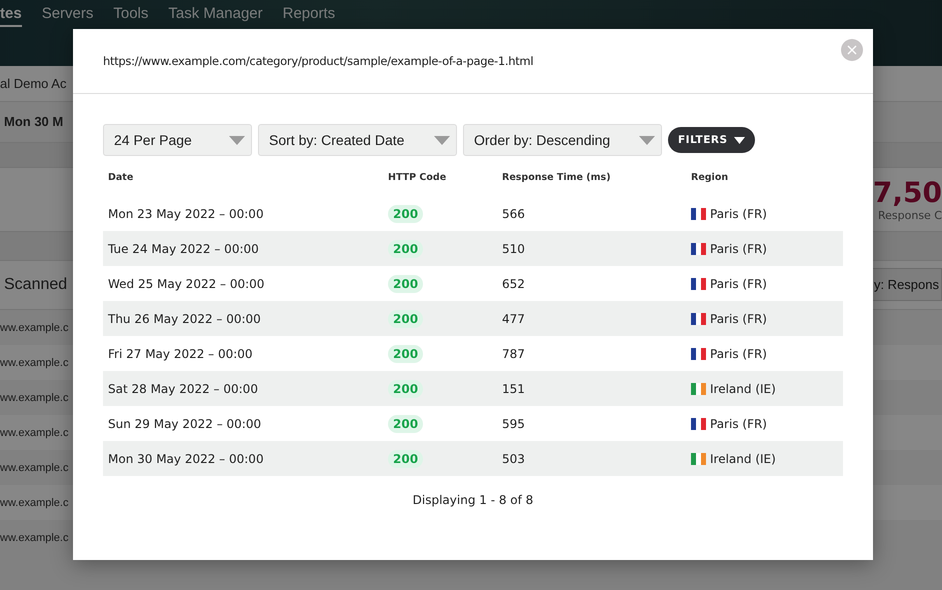  I want to click on pagination-info: Displaying 1 - 8 of 8, so click(473, 500).